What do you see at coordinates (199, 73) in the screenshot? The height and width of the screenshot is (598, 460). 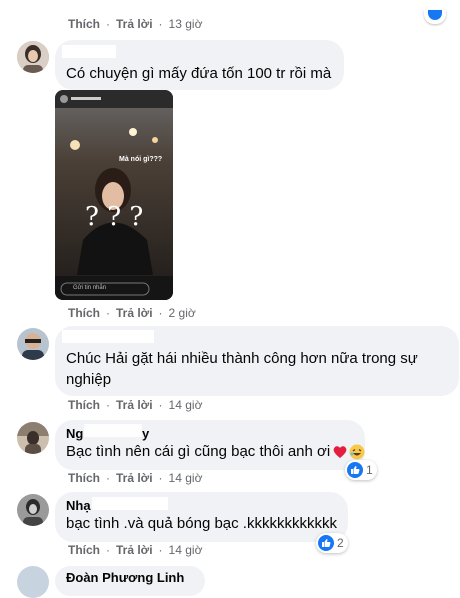 I see `comment-text: Có chuyện gì mấy đứa tốn 100 tr rồi mà` at bounding box center [199, 73].